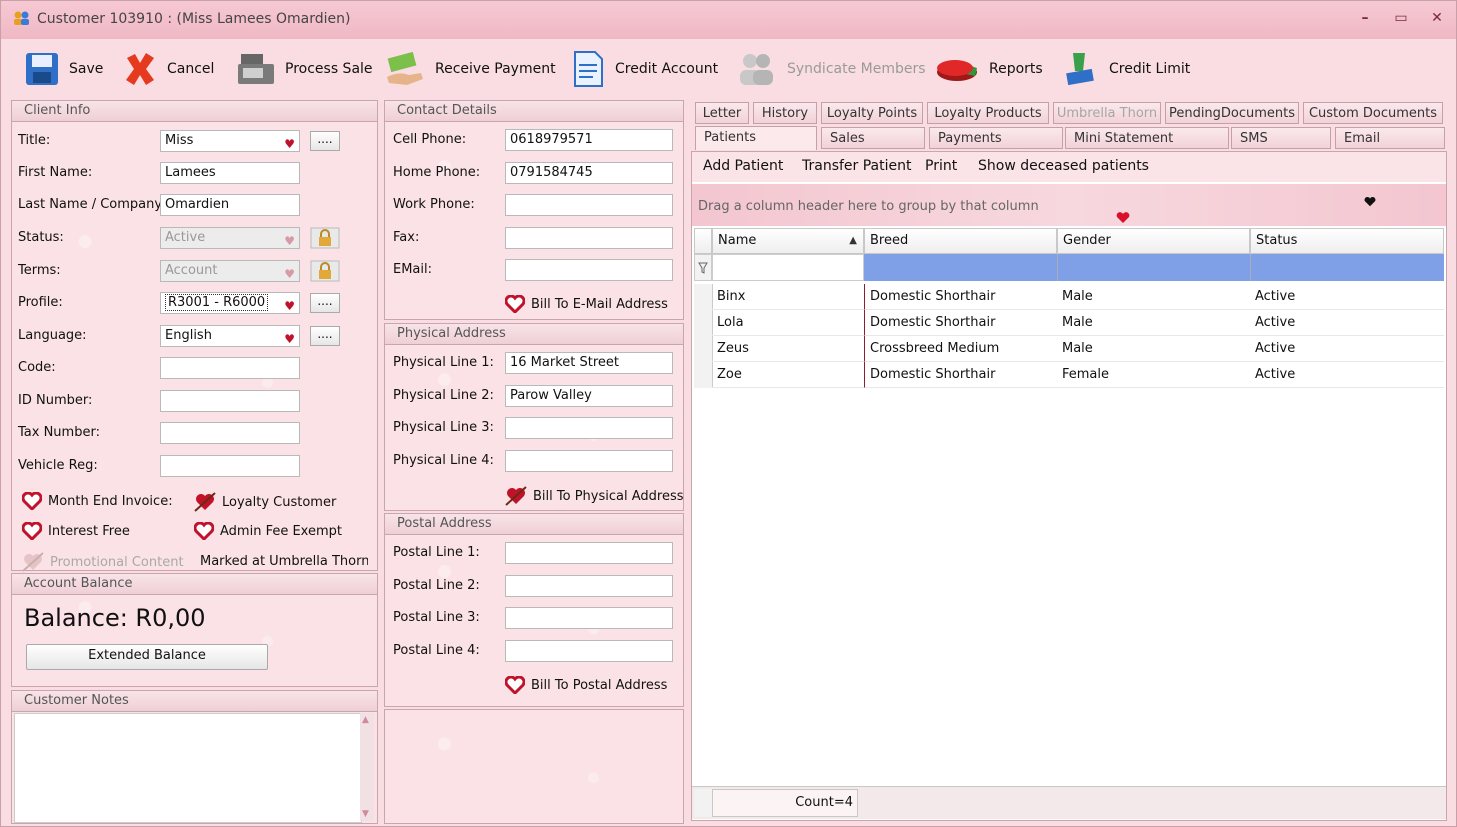 The height and width of the screenshot is (827, 1457). I want to click on receive-payment-button: Receive Payment, so click(469, 69).